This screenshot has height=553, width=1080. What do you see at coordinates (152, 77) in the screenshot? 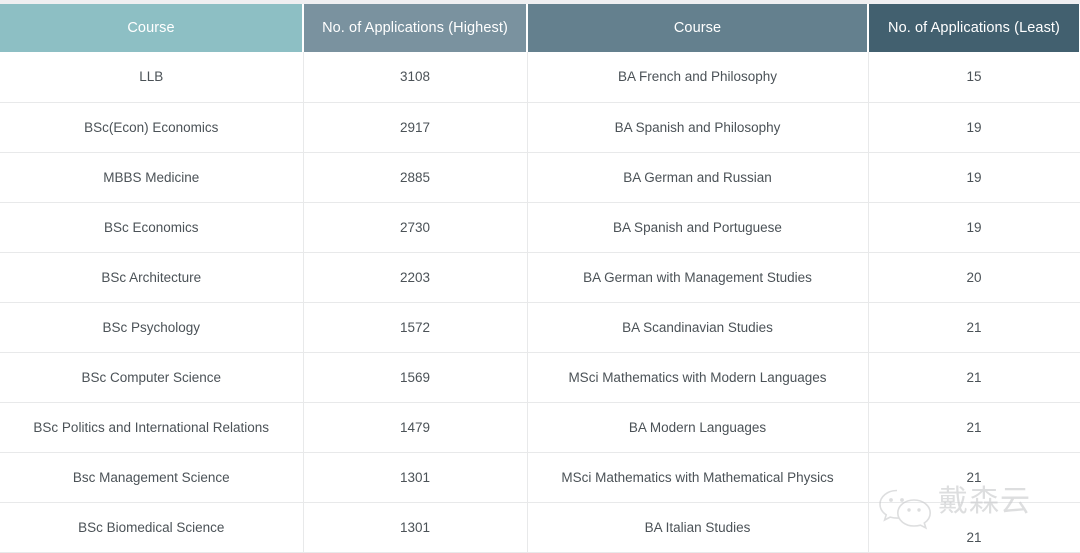
I see `cell-course-highest: LLB` at bounding box center [152, 77].